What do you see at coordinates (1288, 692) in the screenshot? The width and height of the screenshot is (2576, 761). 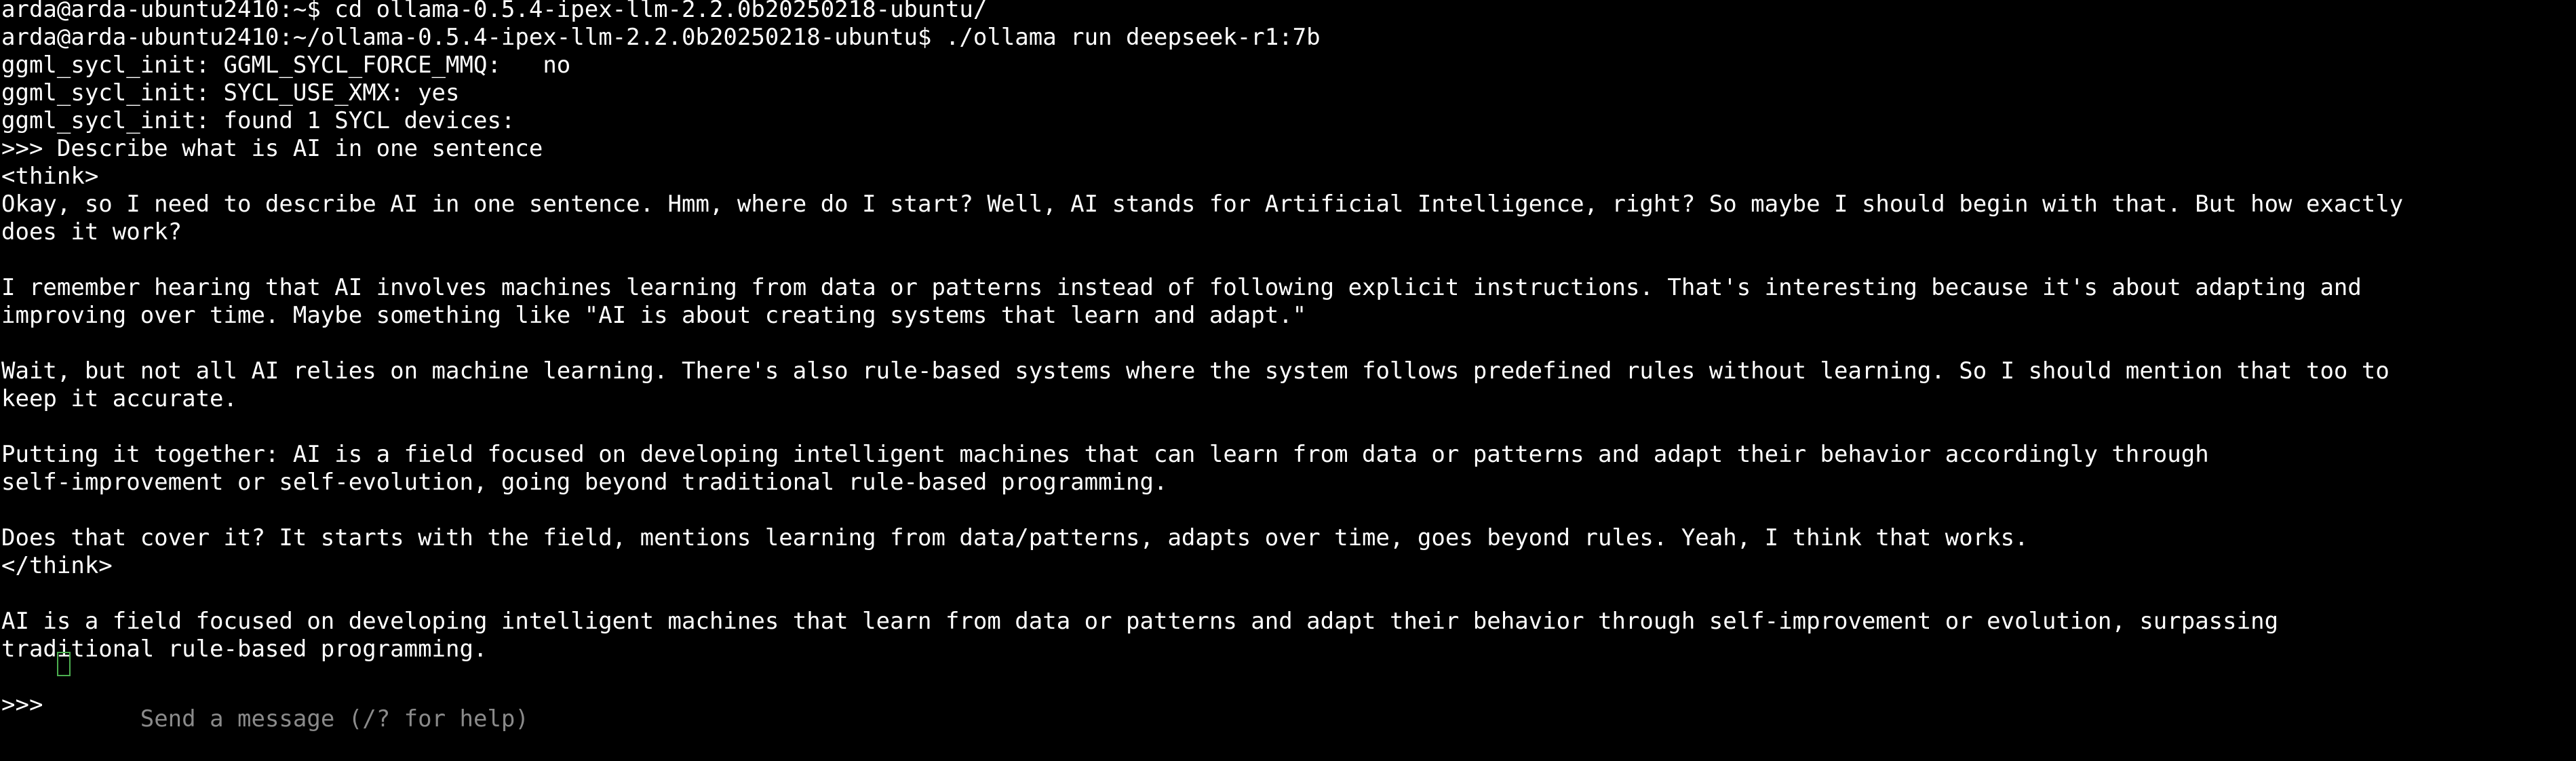 I see `message-input-row: >>> Send a message (/? for help)` at bounding box center [1288, 692].